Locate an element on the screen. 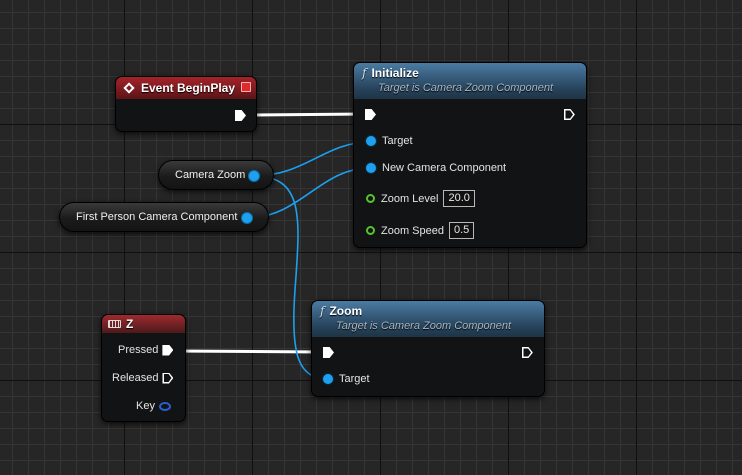 The image size is (742, 475). initialize-target-label: Target is located at coordinates (397, 141).